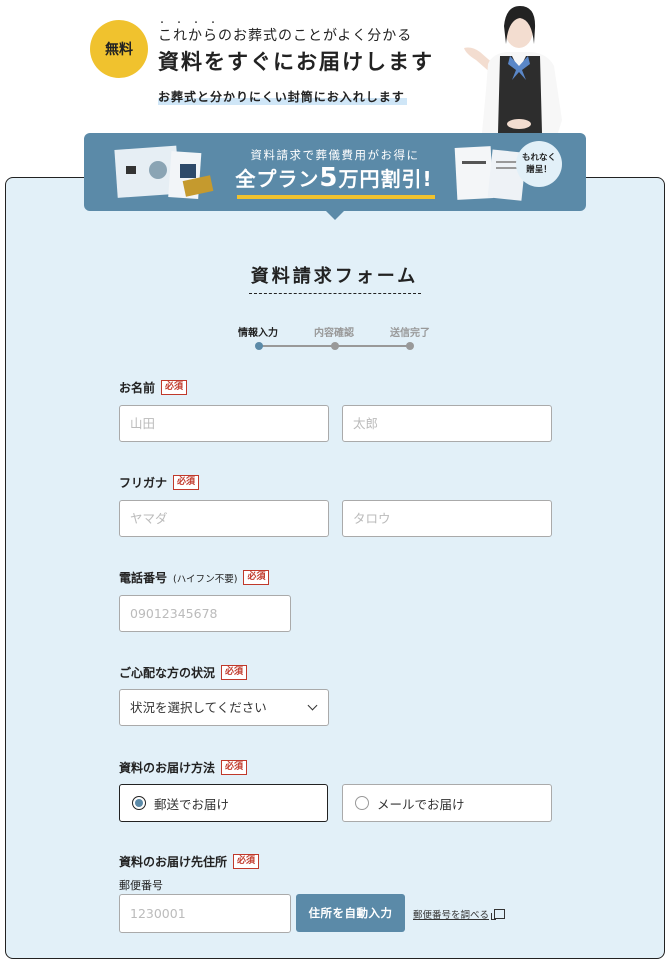 The width and height of the screenshot is (669, 959). I want to click on free-badge-text: 無料, so click(119, 50).